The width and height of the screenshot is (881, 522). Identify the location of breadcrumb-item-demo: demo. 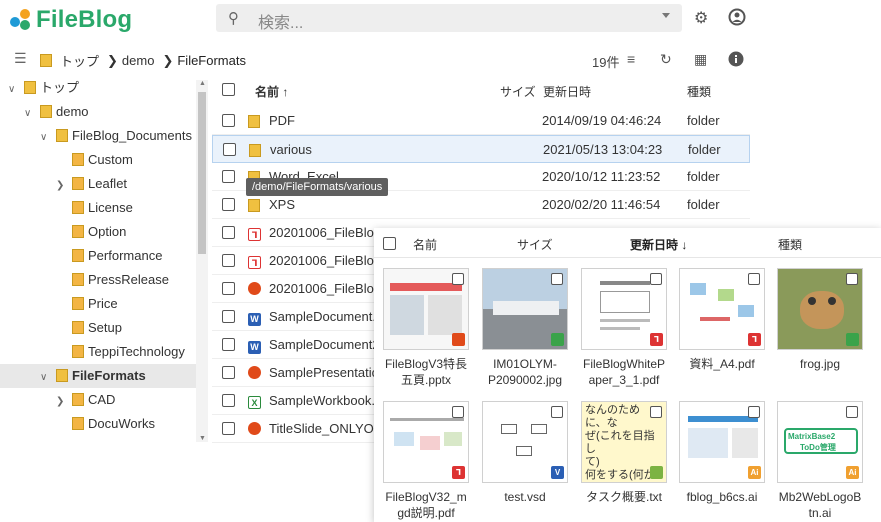
(138, 60).